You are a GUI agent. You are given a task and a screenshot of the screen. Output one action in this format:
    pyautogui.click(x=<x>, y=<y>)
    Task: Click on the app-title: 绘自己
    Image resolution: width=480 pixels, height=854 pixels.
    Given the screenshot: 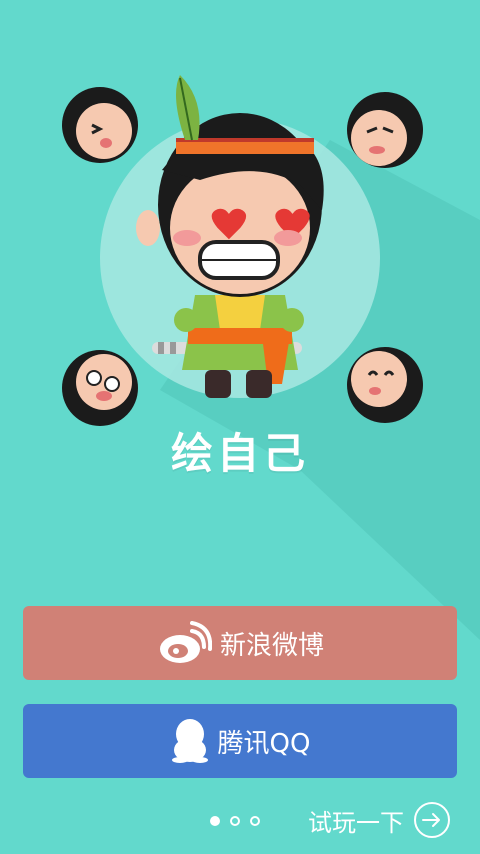 What is the action you would take?
    pyautogui.click(x=239, y=453)
    